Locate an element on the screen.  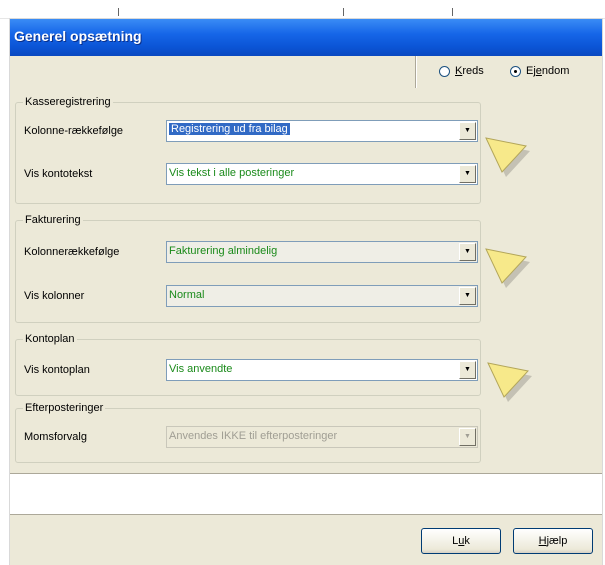
status-area is located at coordinates (306, 494).